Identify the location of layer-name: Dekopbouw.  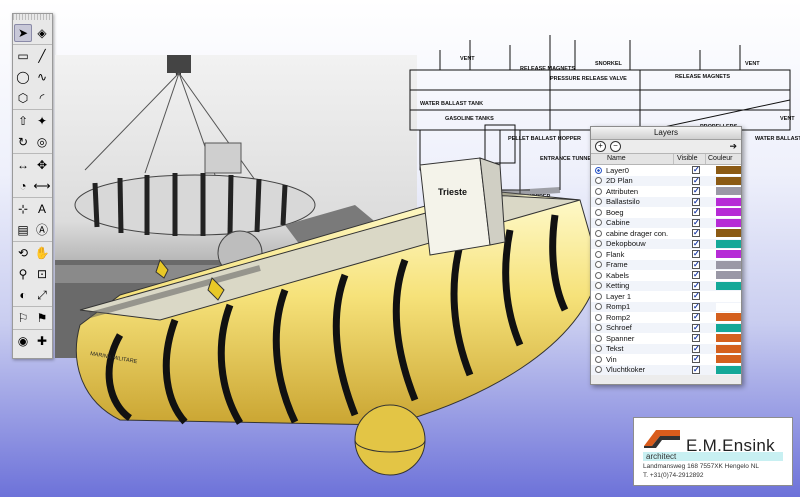
(643, 243).